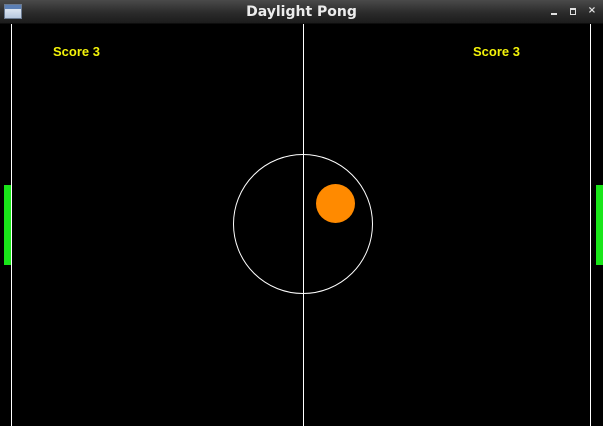  What do you see at coordinates (76, 51) in the screenshot?
I see `left-player-score: Score 3` at bounding box center [76, 51].